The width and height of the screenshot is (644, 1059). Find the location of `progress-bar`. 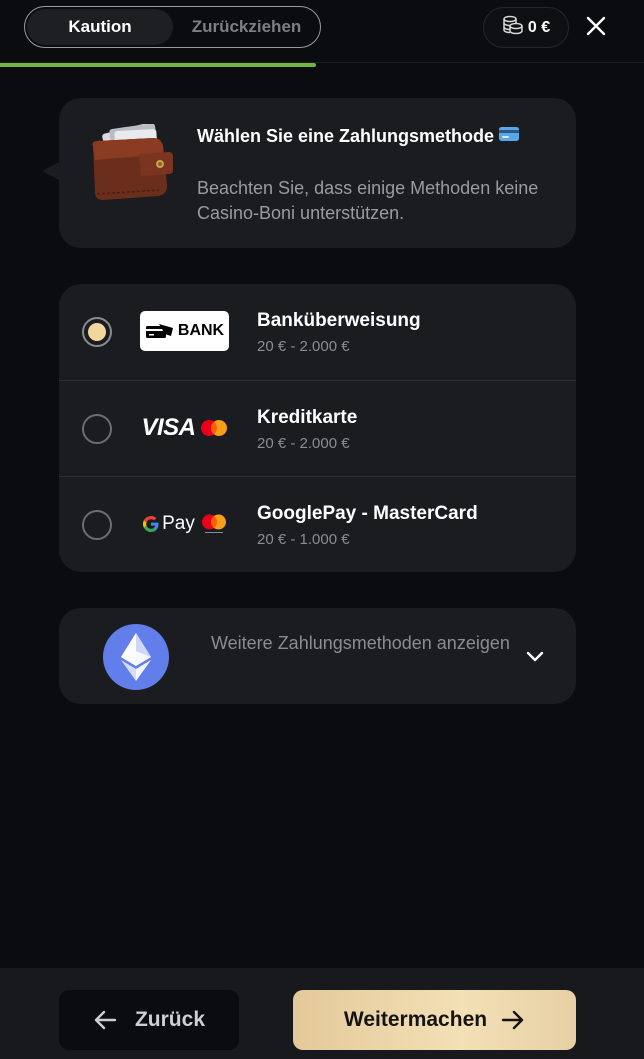

progress-bar is located at coordinates (322, 65).